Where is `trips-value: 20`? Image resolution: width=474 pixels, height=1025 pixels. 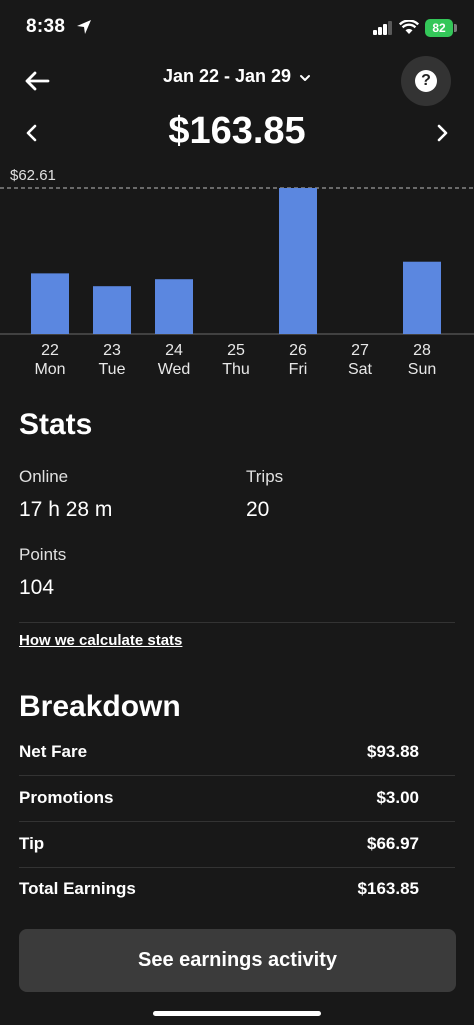 trips-value: 20 is located at coordinates (258, 509).